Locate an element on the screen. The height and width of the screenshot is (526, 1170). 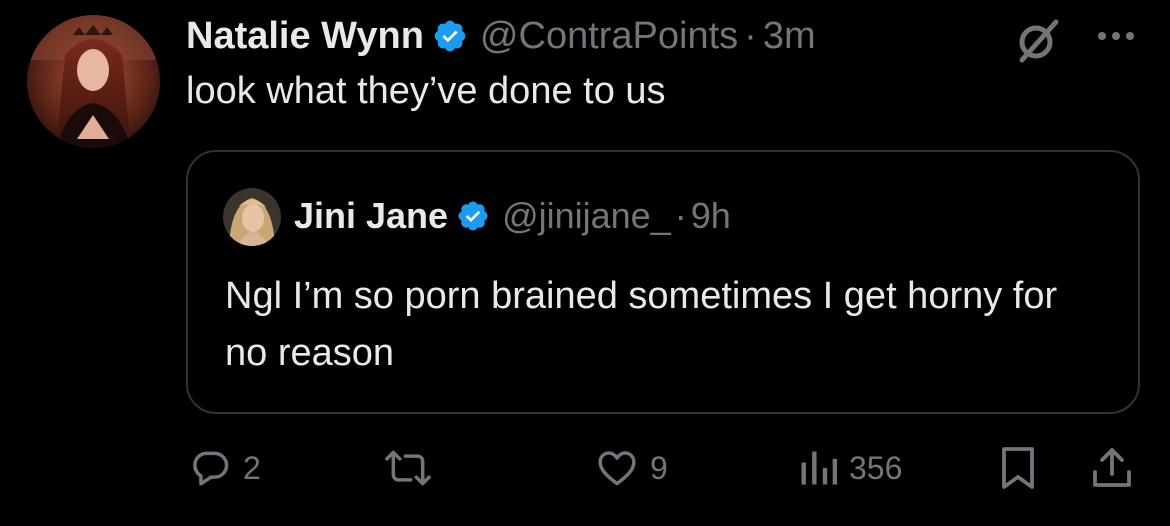
quoted-timestamp: 9h is located at coordinates (711, 216).